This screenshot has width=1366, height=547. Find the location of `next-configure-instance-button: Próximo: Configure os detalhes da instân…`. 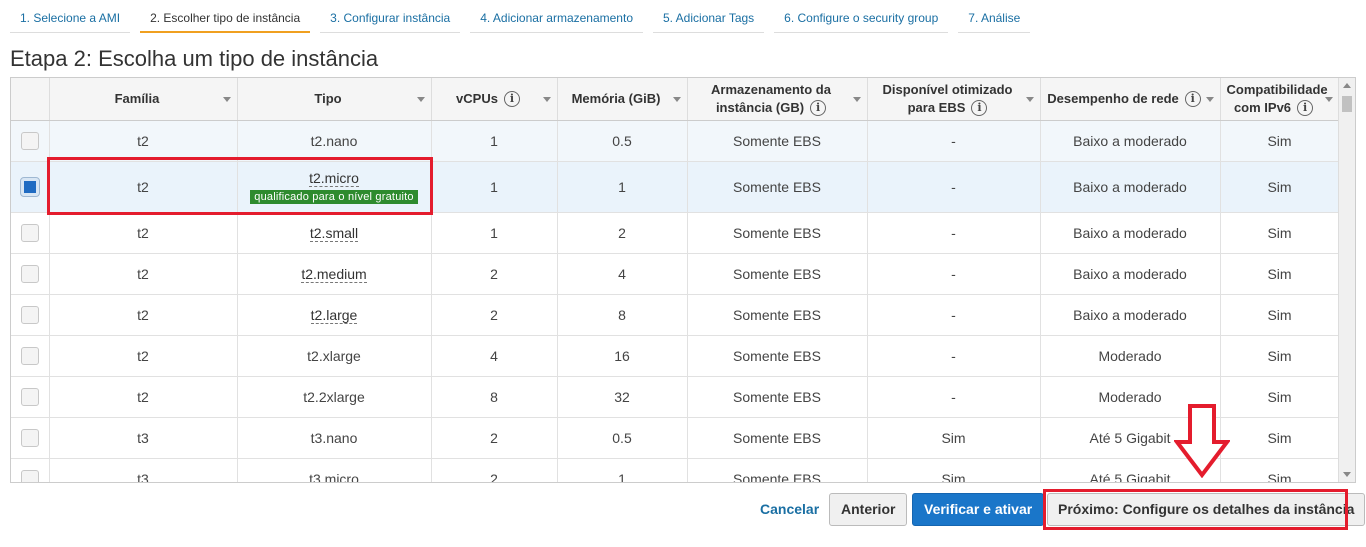

next-configure-instance-button: Próximo: Configure os detalhes da instân… is located at coordinates (1206, 509).